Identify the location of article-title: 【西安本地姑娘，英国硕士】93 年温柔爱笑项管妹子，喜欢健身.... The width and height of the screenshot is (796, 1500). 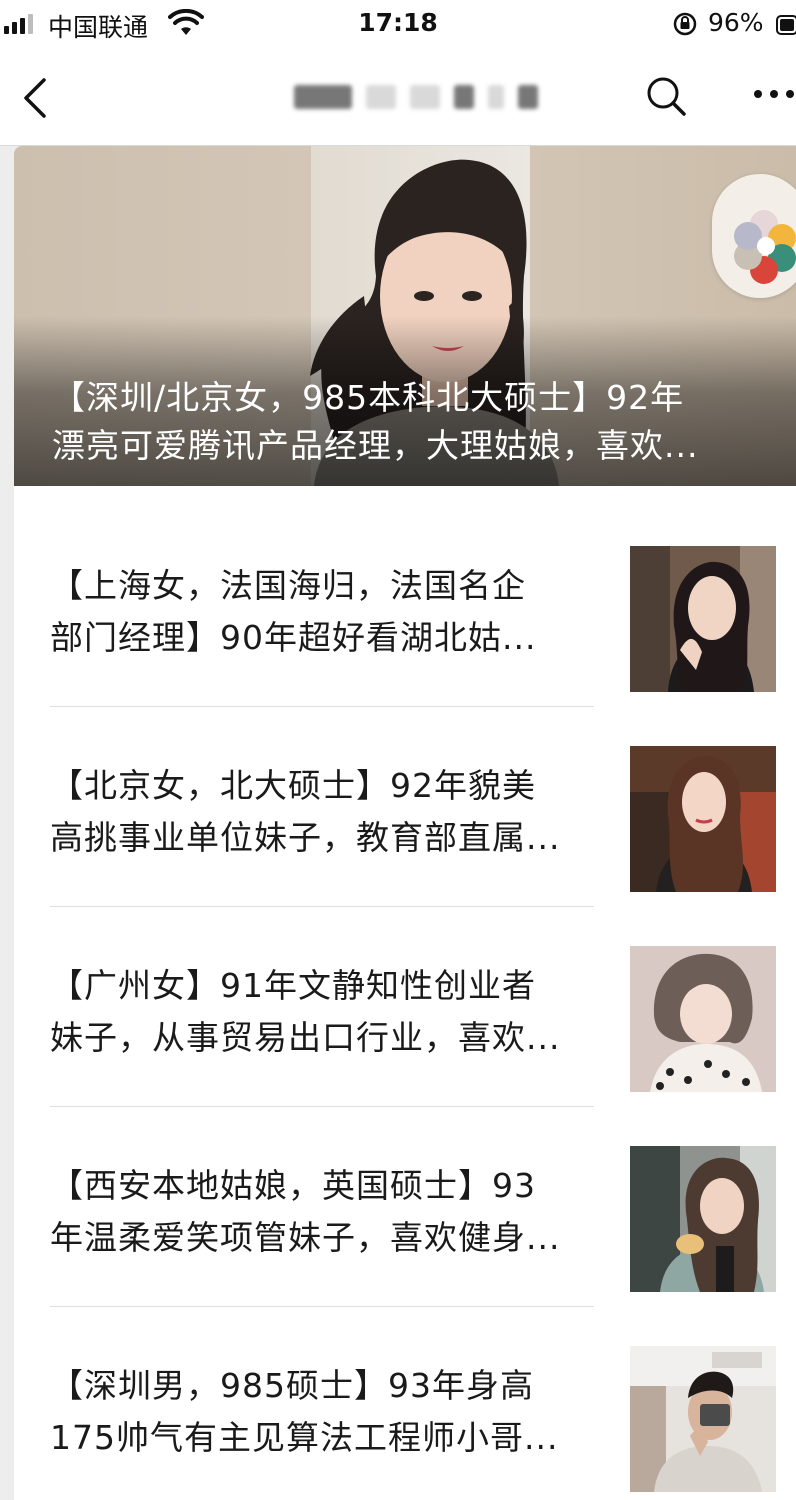
(328, 1212).